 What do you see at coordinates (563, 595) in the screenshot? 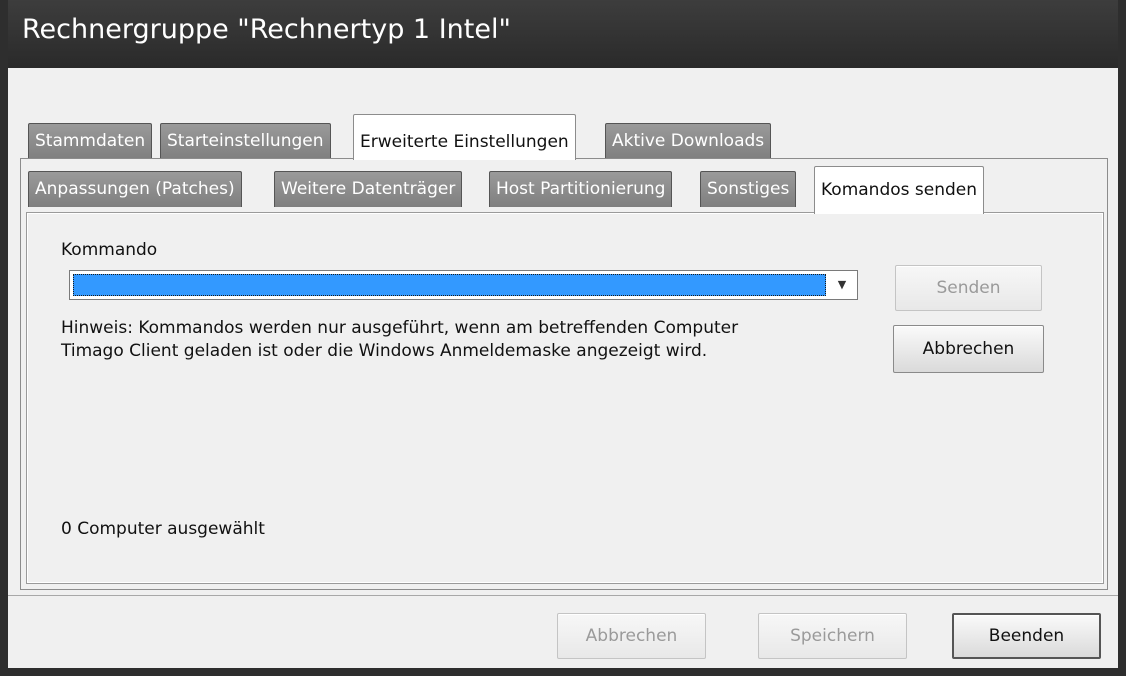
I see `footer-divider` at bounding box center [563, 595].